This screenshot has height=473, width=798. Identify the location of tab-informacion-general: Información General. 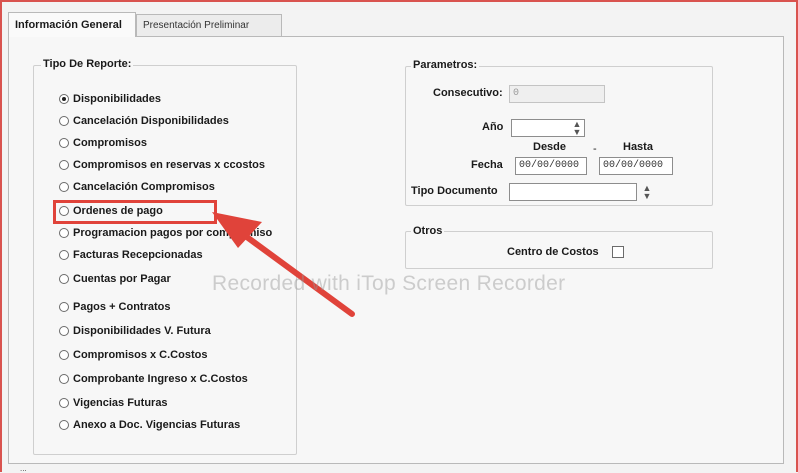
(72, 24).